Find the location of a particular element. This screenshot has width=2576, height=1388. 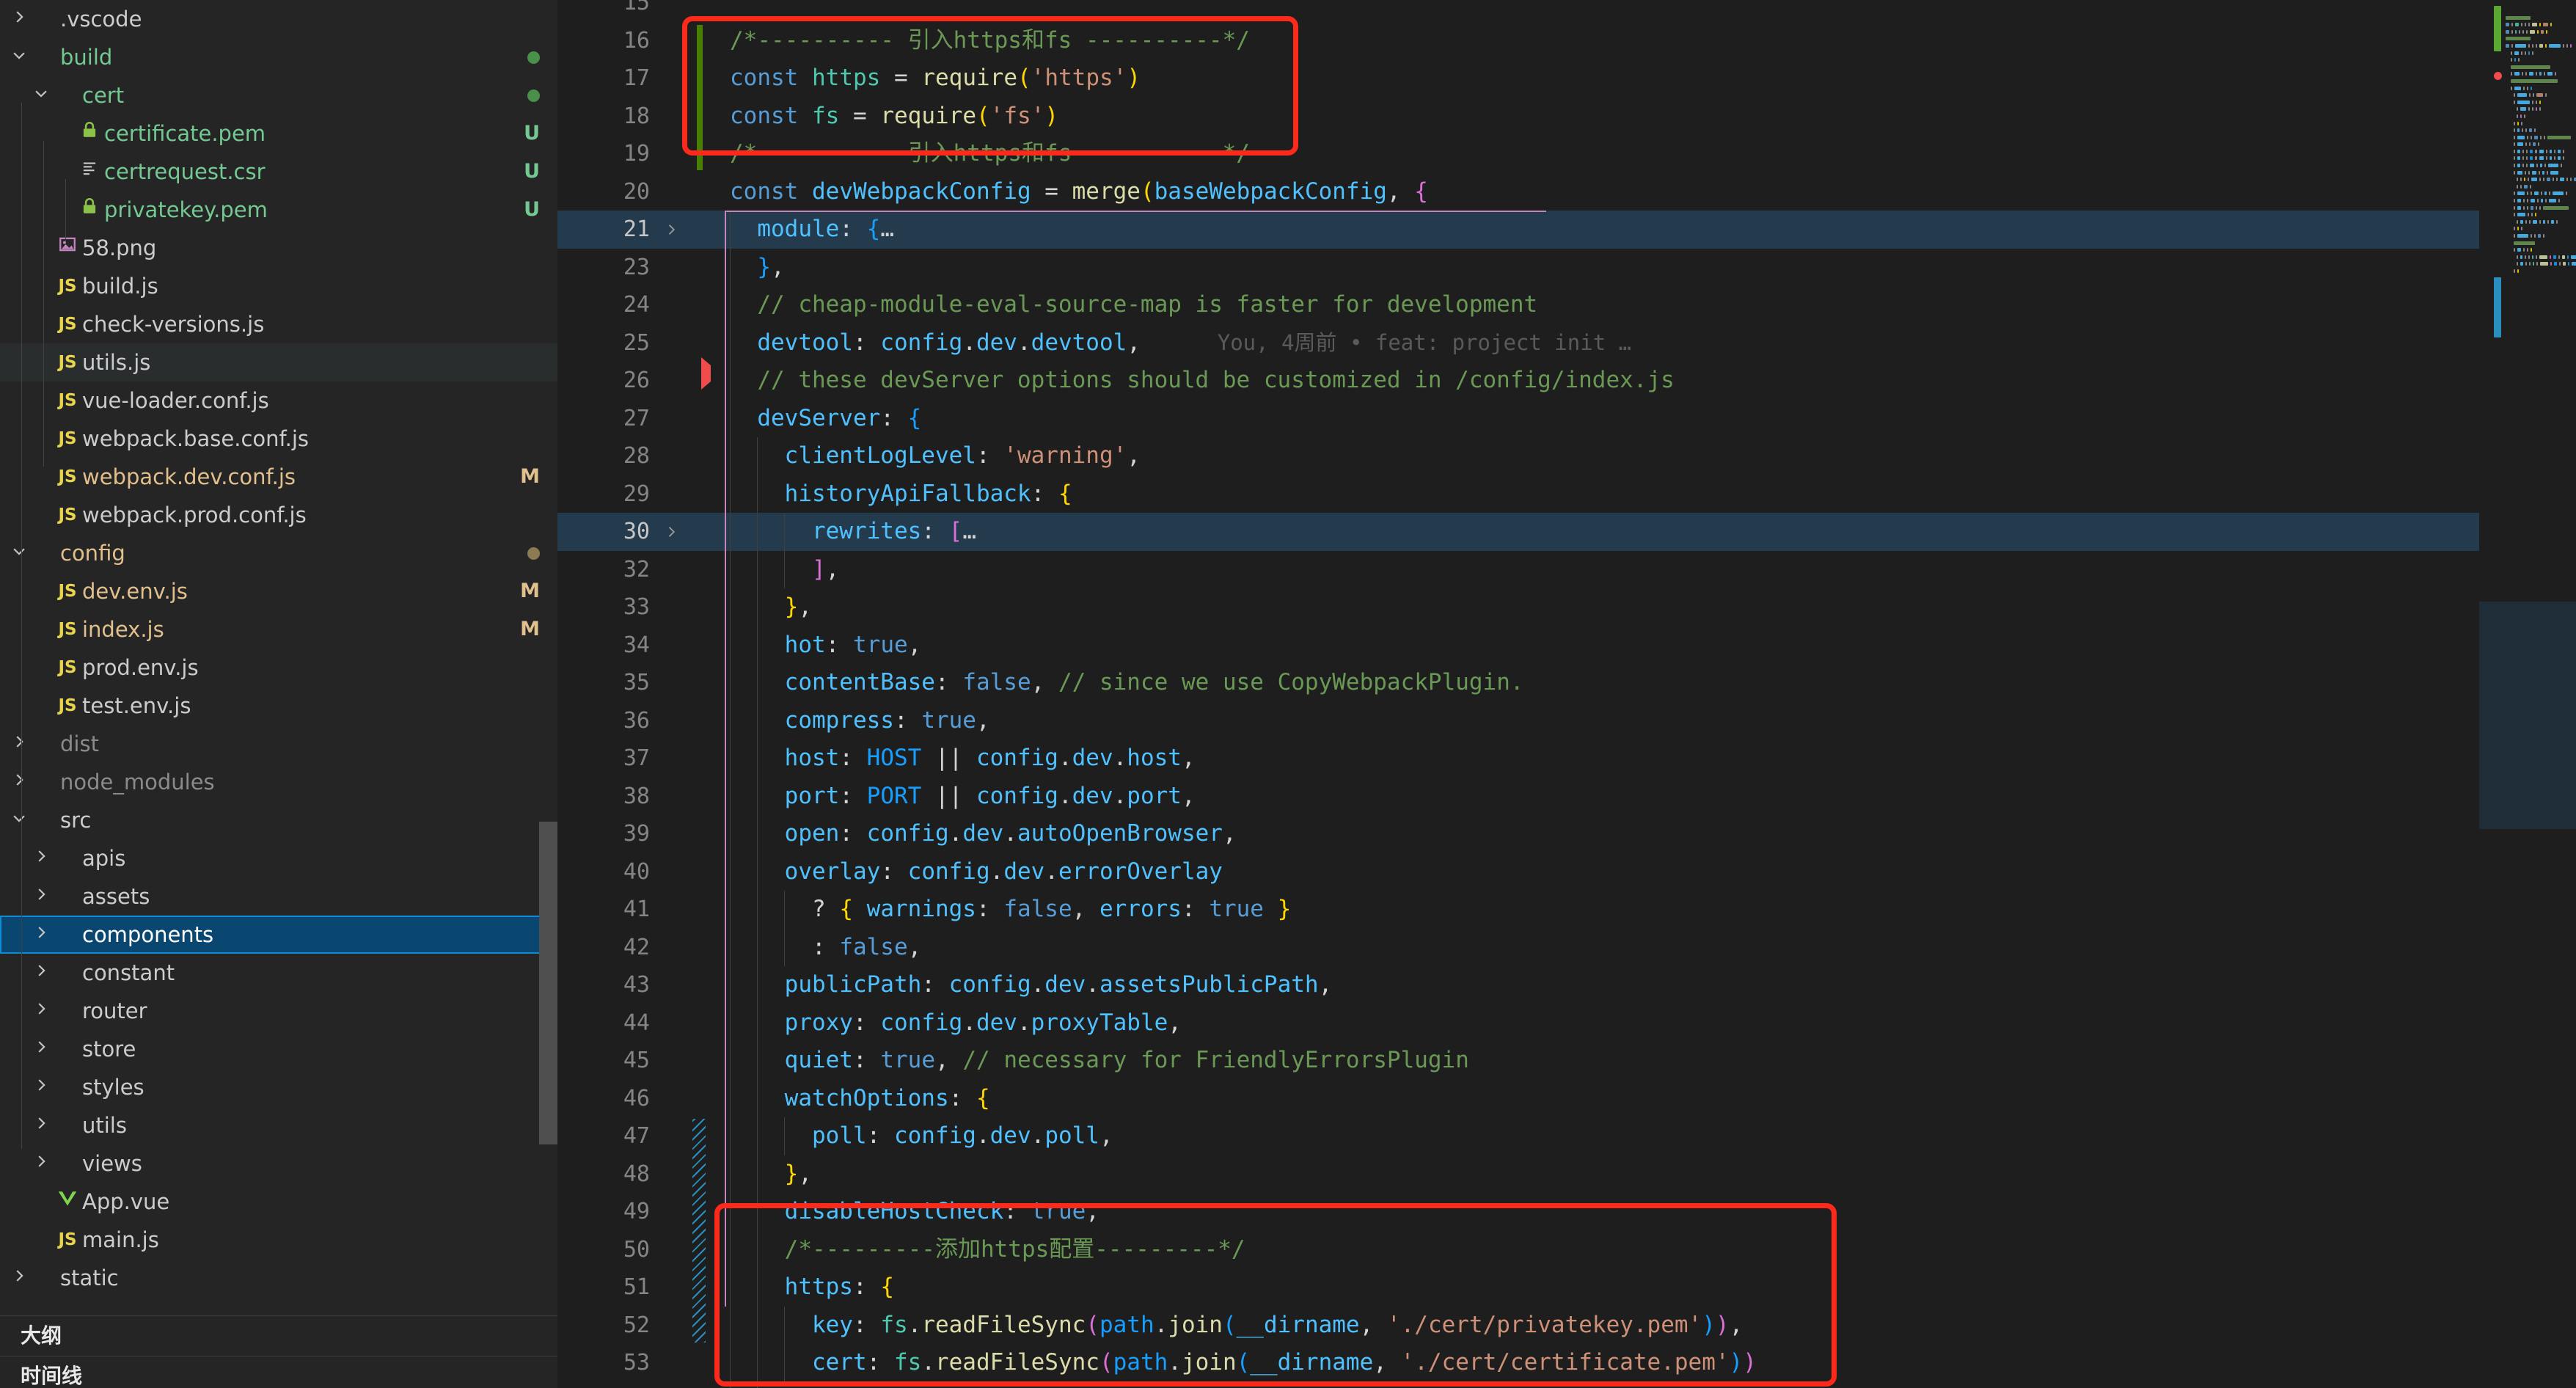

code-line-38: 38 port: PORT || config.dev.port, is located at coordinates (1518, 796).